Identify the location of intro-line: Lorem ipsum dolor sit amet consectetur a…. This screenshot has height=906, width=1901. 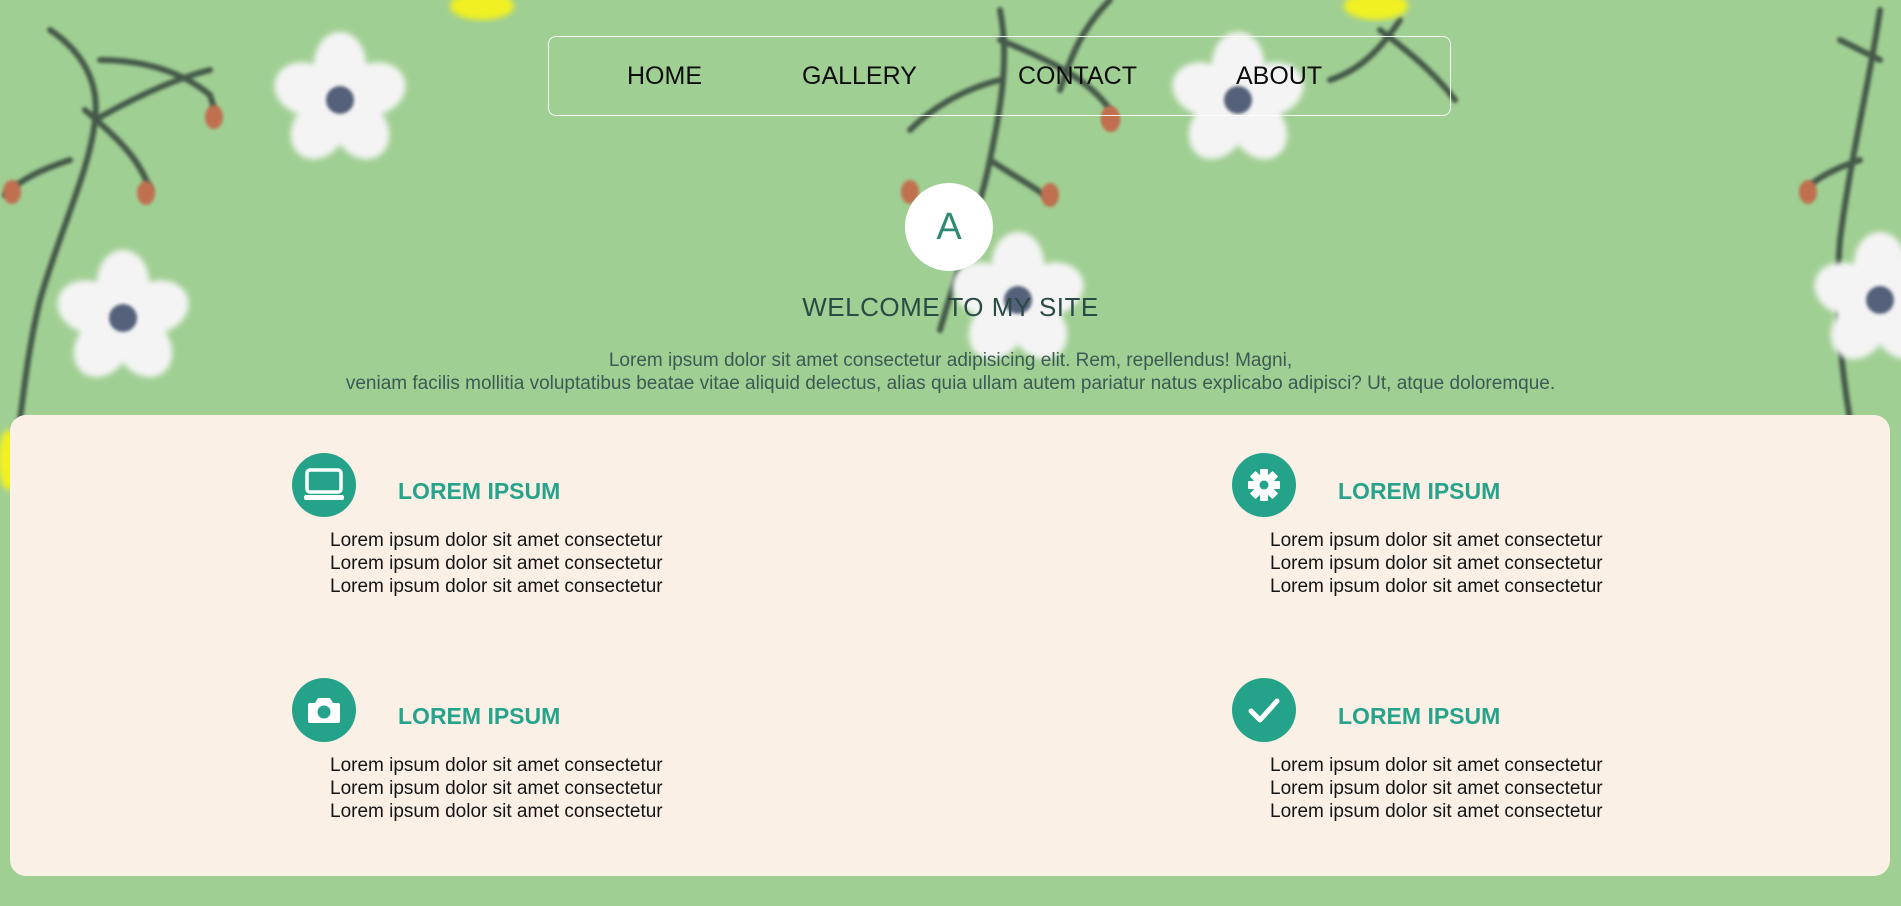
(950, 360).